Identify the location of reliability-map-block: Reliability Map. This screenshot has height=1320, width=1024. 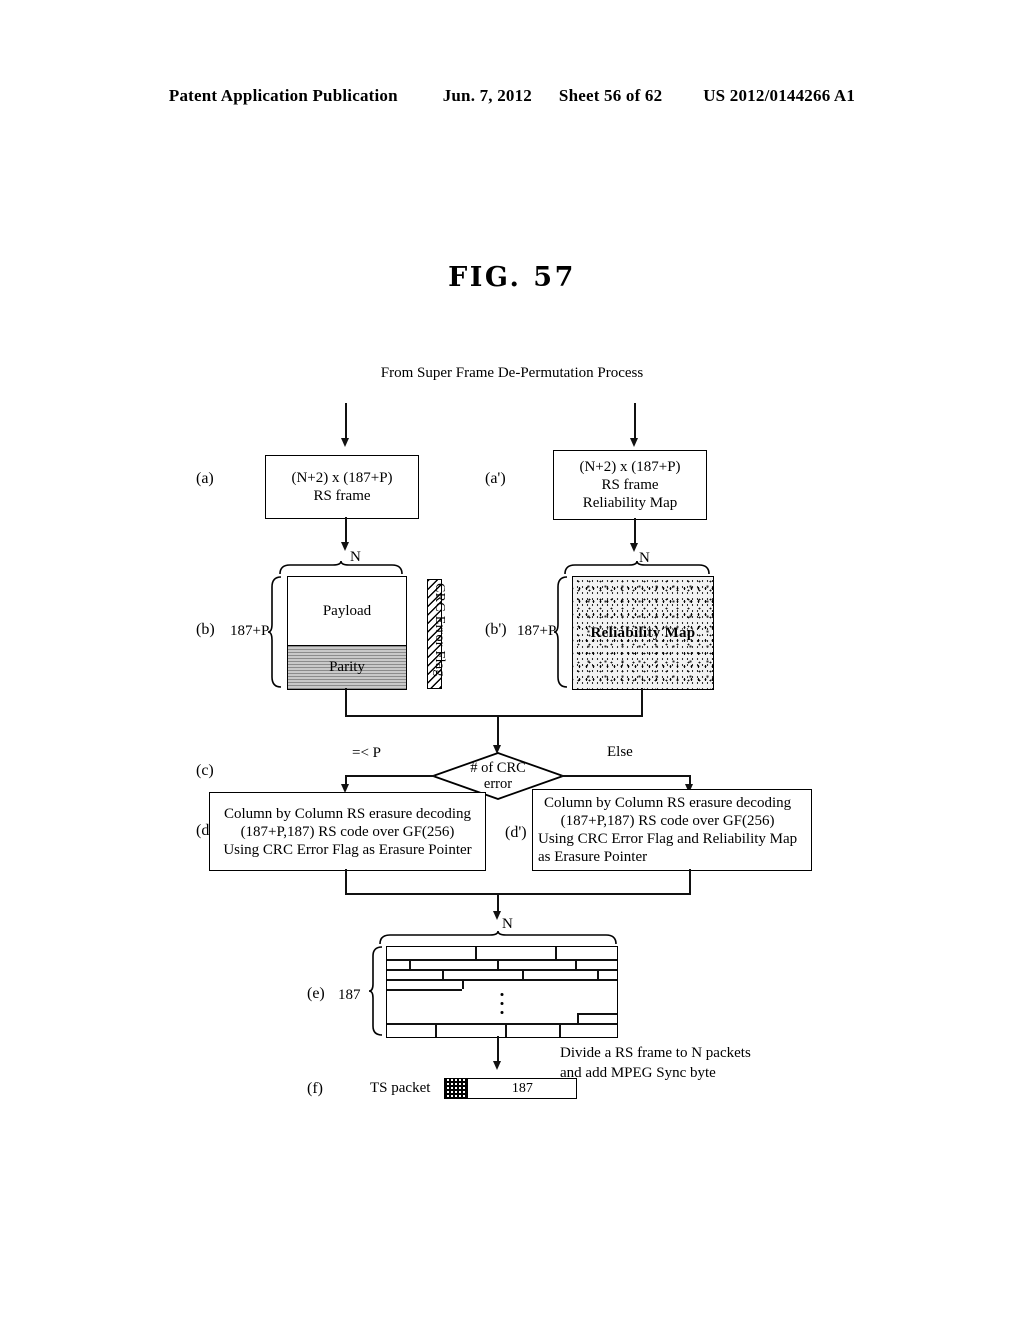
(643, 633).